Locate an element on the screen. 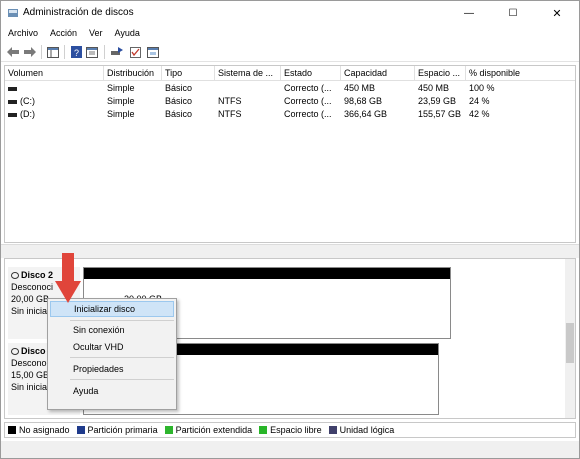 This screenshot has width=580, height=459. legend-label: Partición primaria is located at coordinates (122, 430).